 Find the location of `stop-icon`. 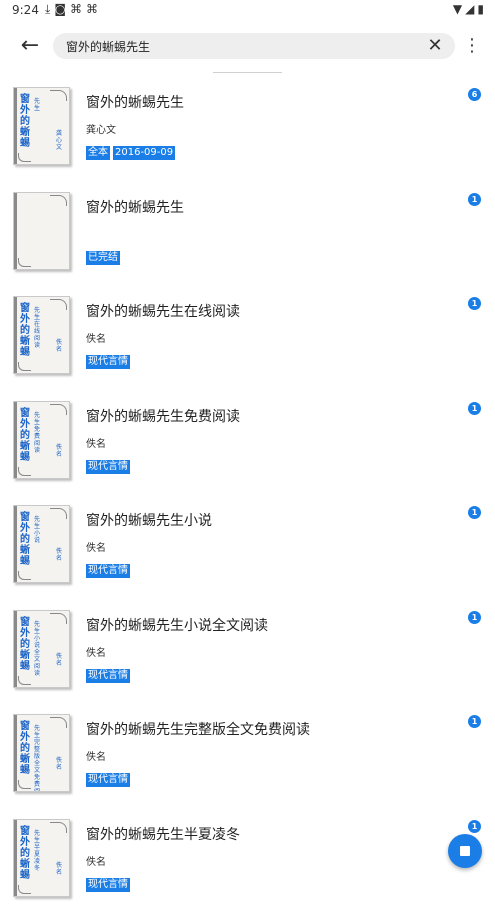

stop-icon is located at coordinates (465, 851).